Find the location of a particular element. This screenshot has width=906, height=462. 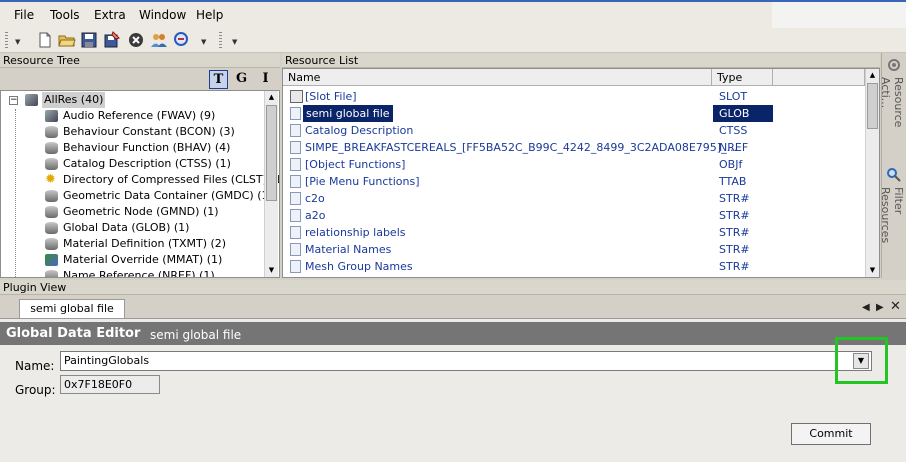

list-item: [Pie Menu Functions] TTAB is located at coordinates (528, 181).